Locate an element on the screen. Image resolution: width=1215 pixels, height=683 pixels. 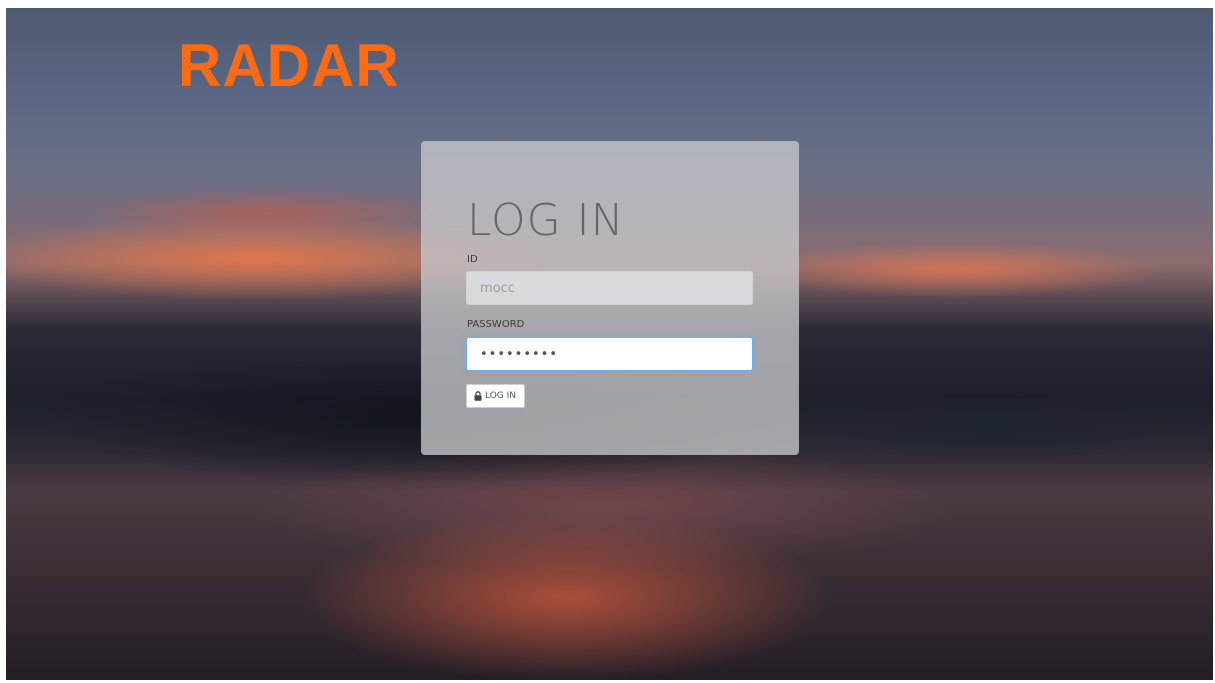
login-panel: LOG IN ID PASSWORD LOG IN is located at coordinates (610, 298).